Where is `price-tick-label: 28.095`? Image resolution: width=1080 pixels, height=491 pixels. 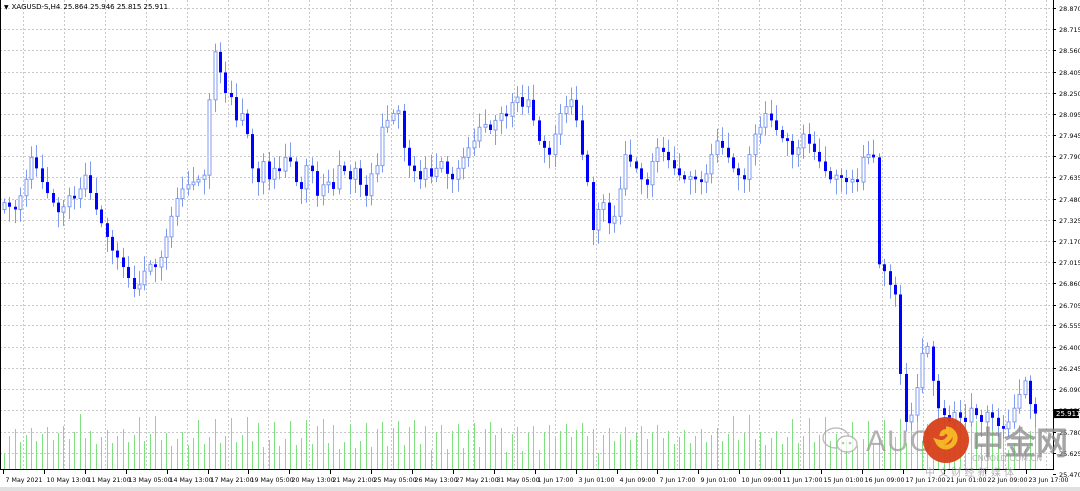 price-tick-label: 28.095 is located at coordinates (1069, 115).